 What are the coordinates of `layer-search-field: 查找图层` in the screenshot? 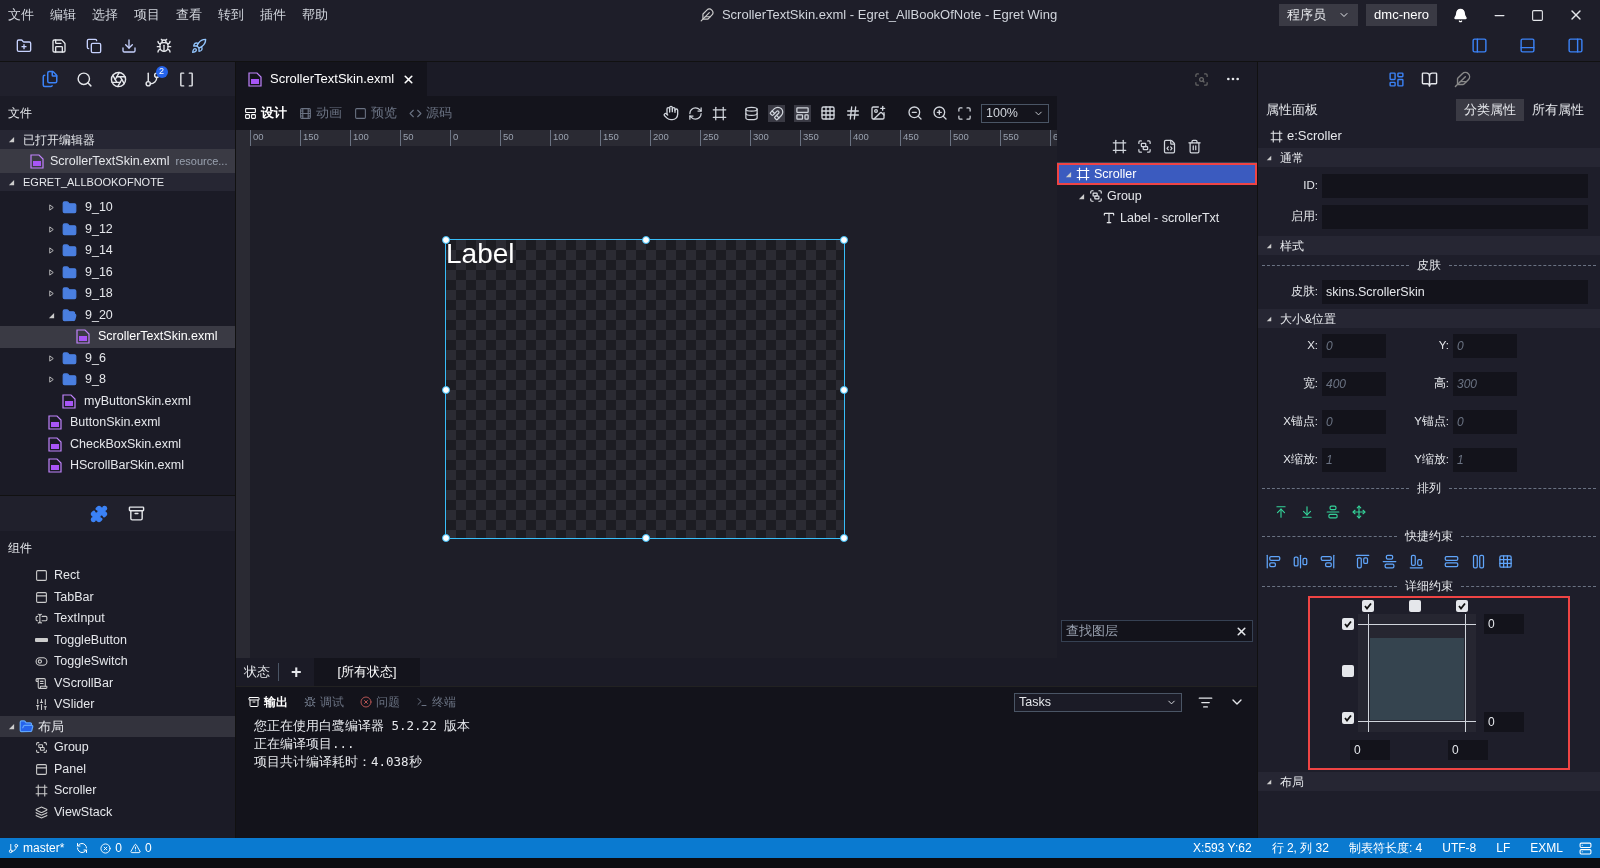 It's located at (1157, 631).